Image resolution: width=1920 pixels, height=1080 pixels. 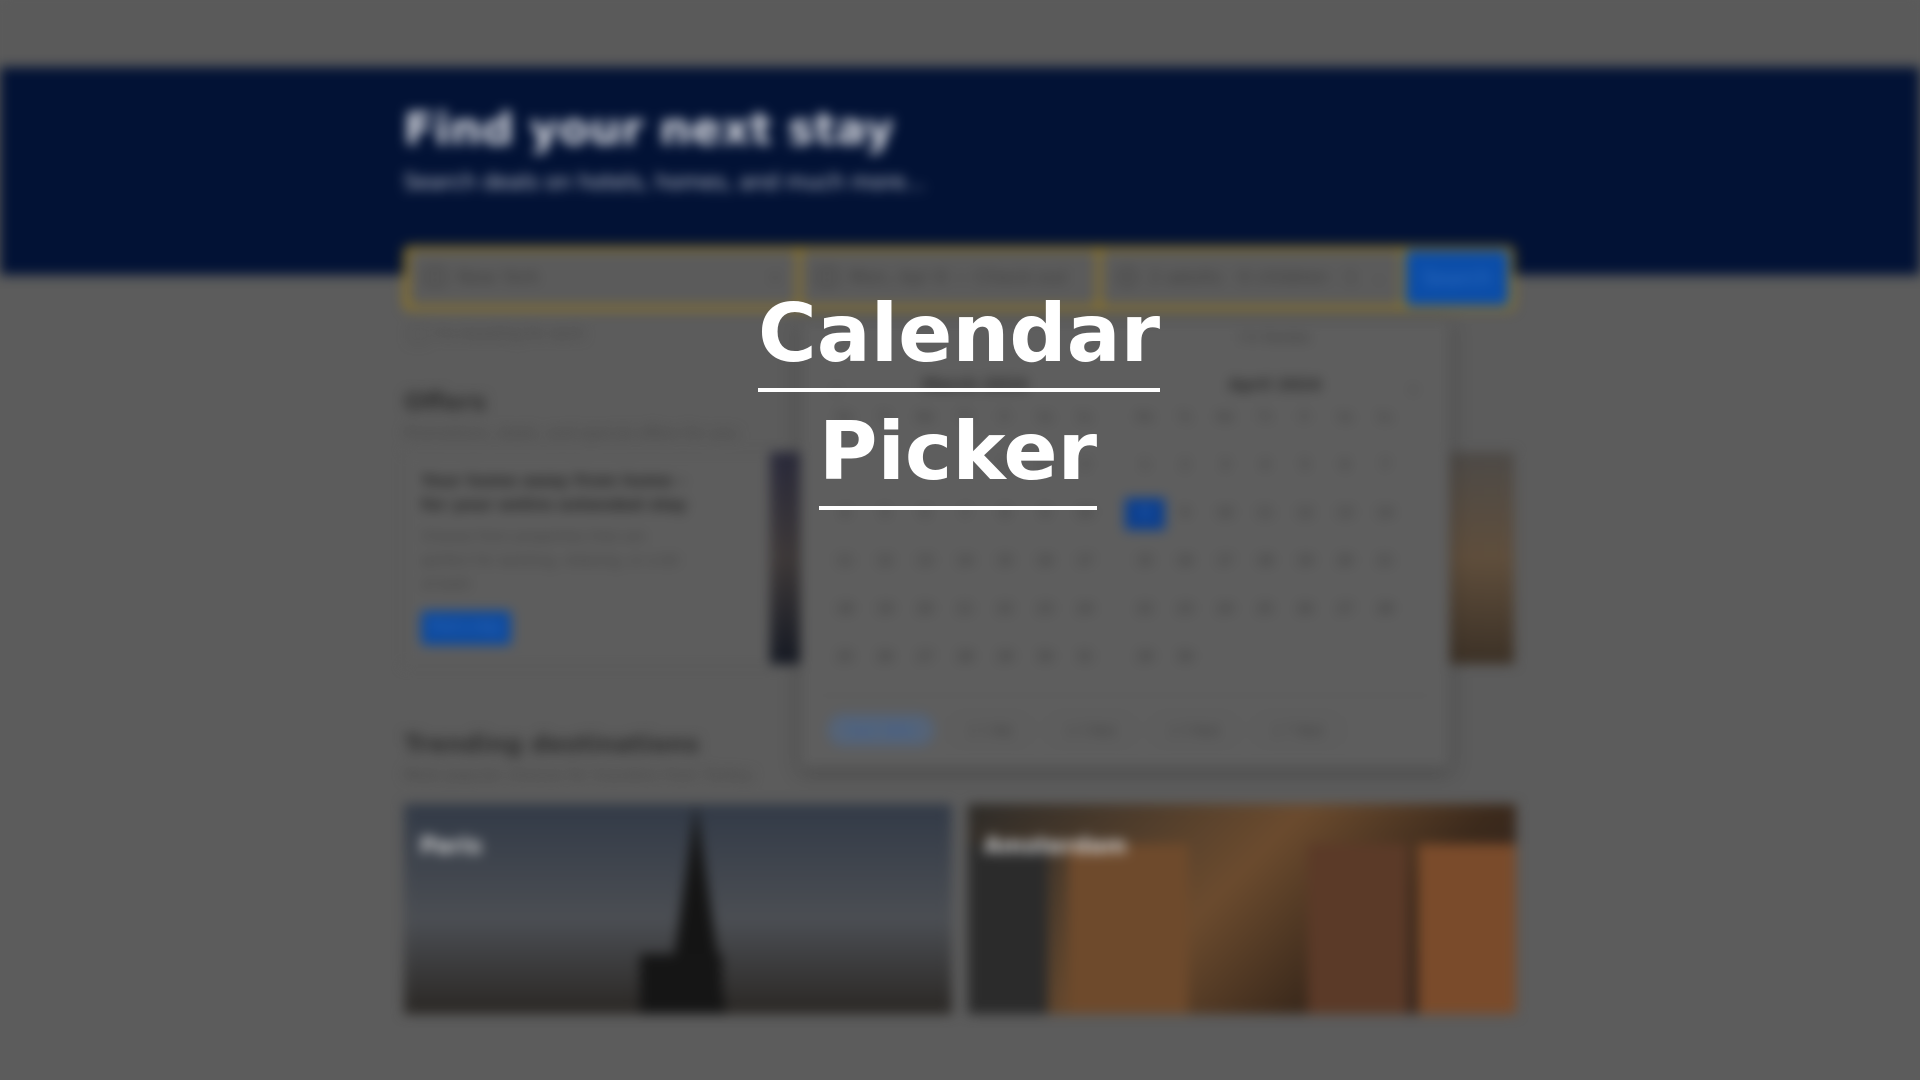 What do you see at coordinates (958, 456) in the screenshot?
I see `overlay-title-line-2: Picker` at bounding box center [958, 456].